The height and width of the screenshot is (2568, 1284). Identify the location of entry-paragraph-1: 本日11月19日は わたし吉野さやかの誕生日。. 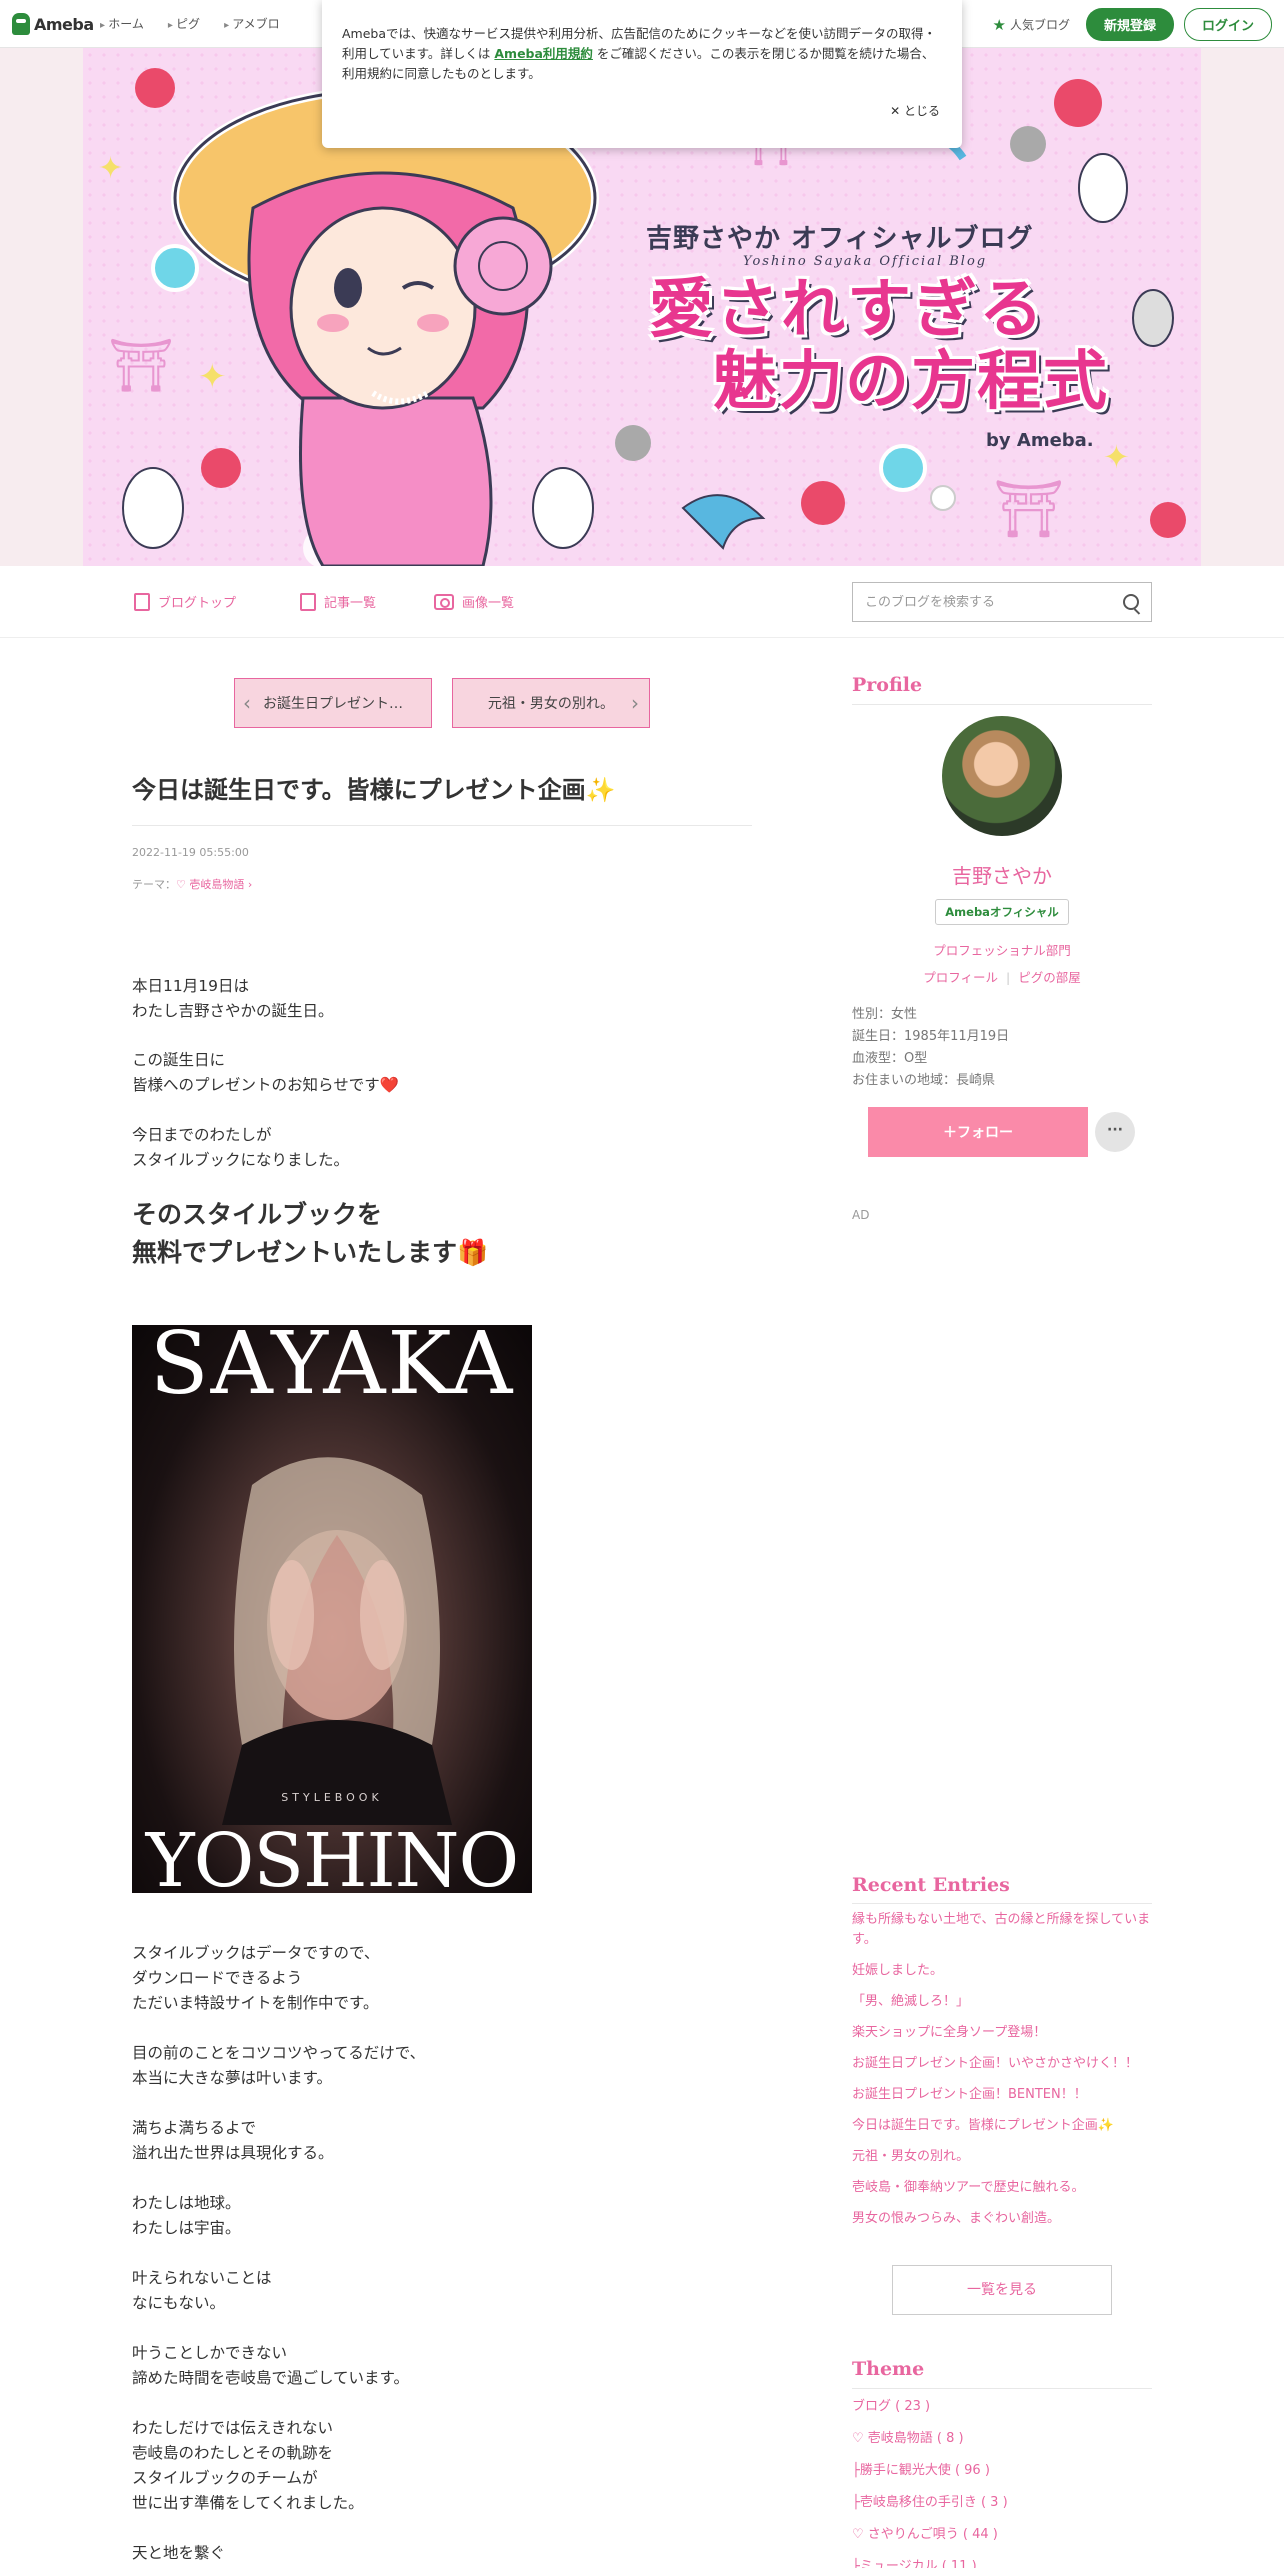
(233, 998).